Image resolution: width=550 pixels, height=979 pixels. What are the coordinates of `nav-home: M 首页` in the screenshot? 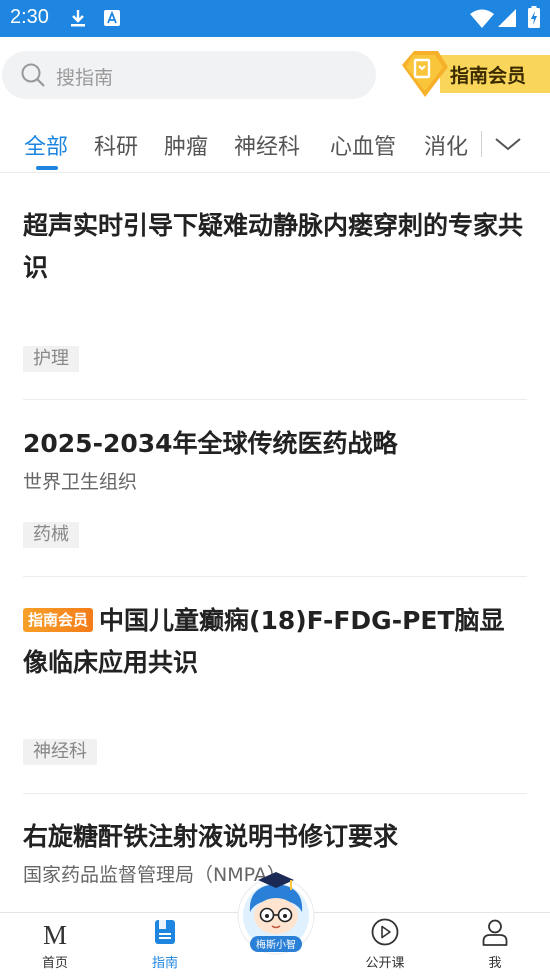 It's located at (55, 946).